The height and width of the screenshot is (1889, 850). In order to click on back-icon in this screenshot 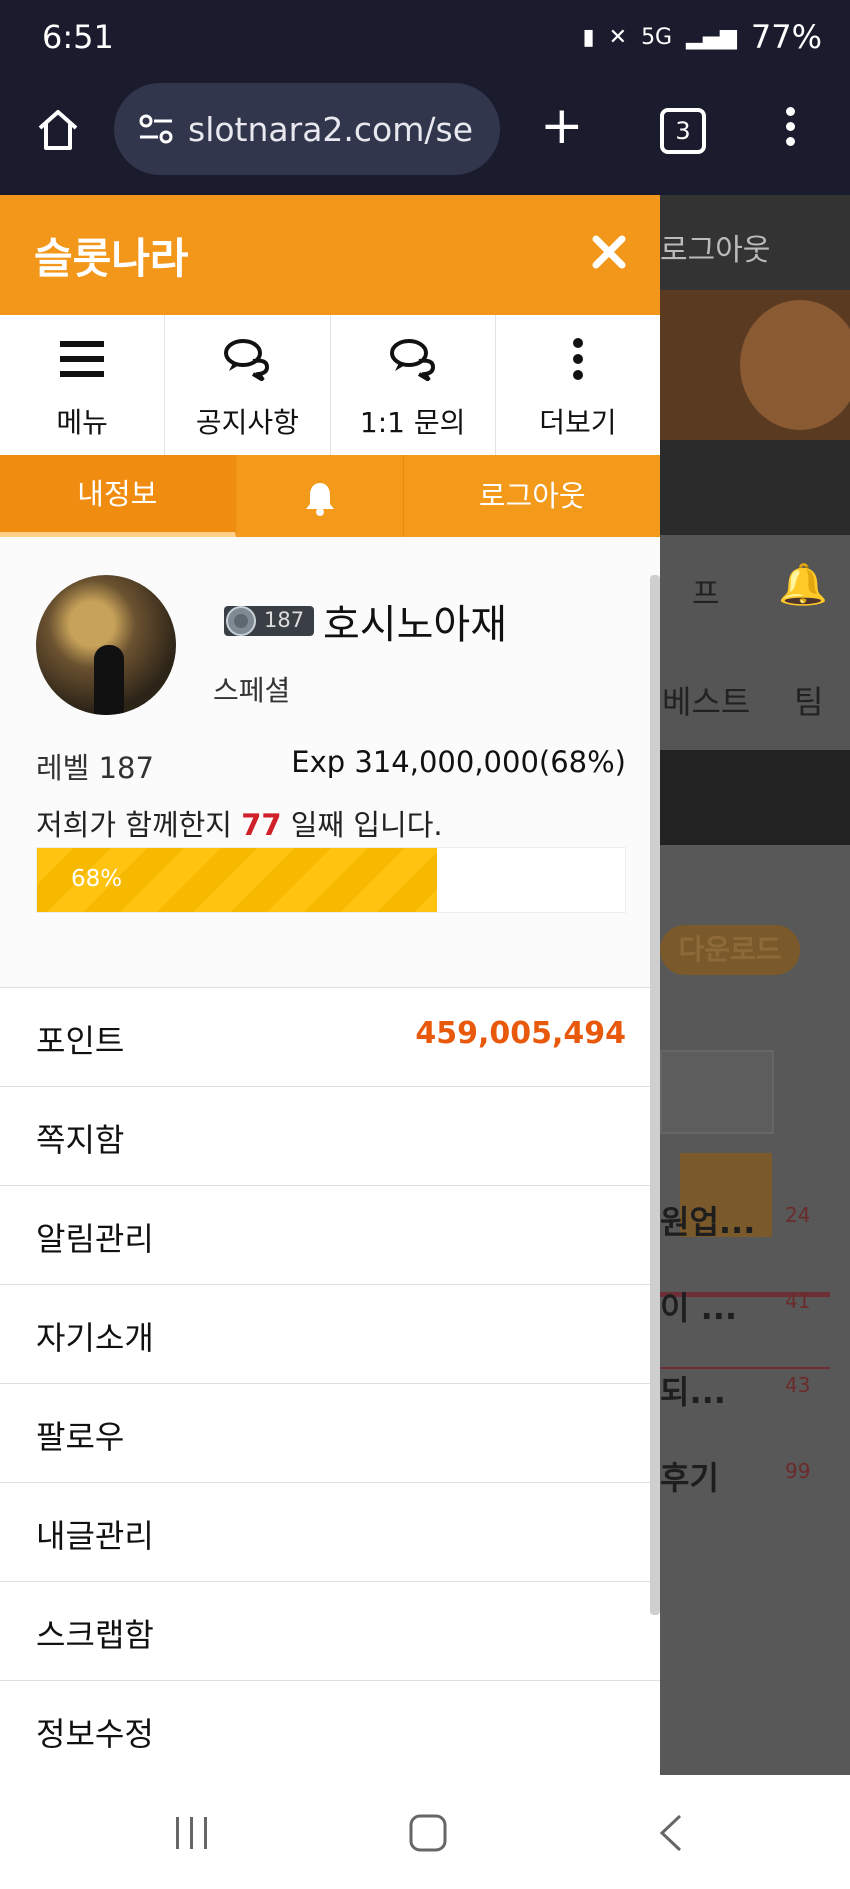, I will do `click(672, 1833)`.